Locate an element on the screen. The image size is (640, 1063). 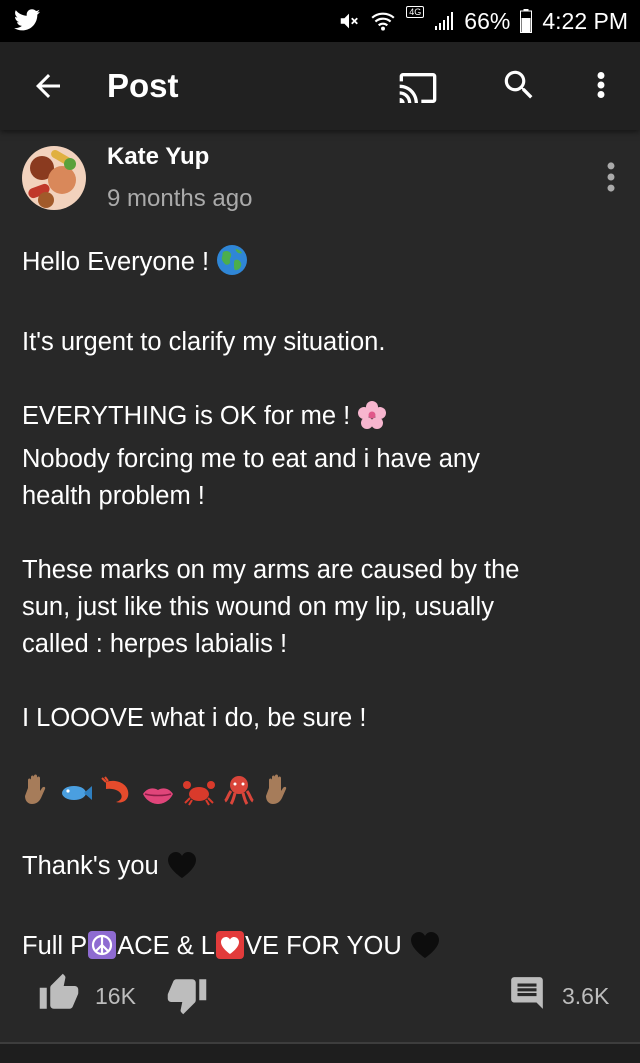
mute-icon is located at coordinates (349, 21).